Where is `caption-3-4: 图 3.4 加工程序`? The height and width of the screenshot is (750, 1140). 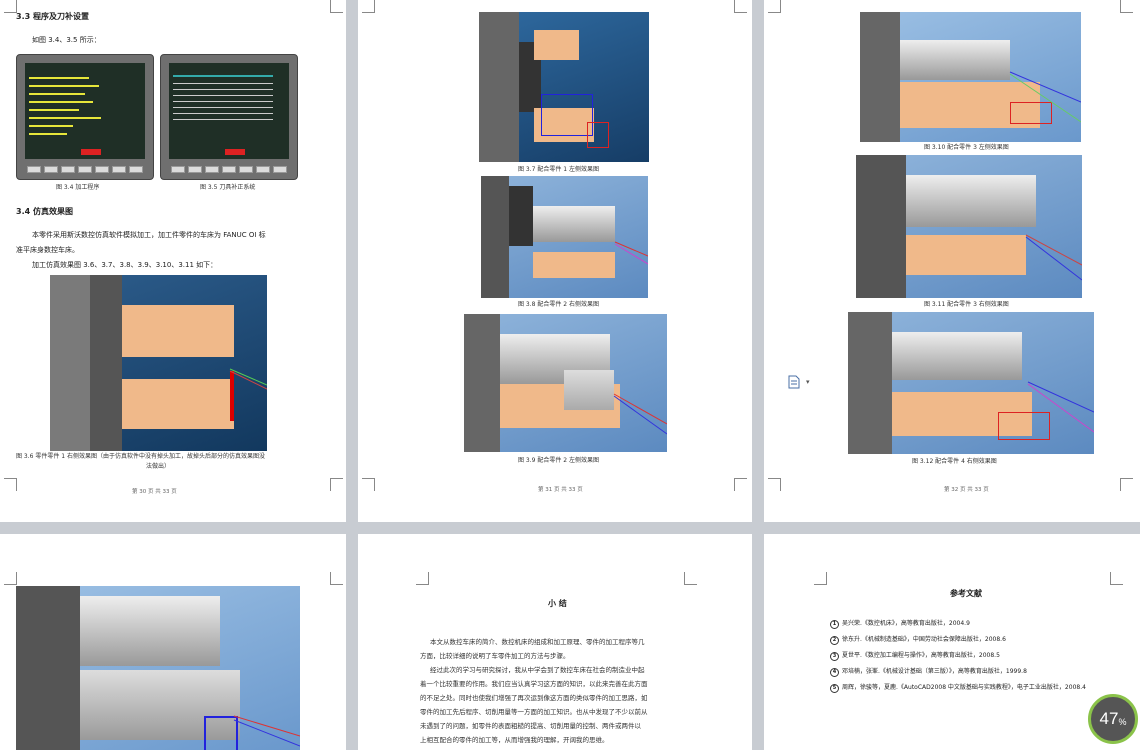
caption-3-4: 图 3.4 加工程序 is located at coordinates (78, 187).